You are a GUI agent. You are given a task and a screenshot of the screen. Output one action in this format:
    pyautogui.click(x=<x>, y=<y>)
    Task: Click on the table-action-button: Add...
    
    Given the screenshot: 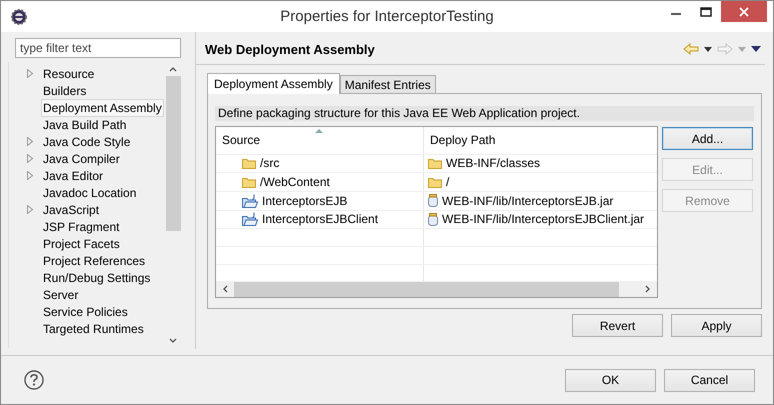 What is the action you would take?
    pyautogui.click(x=707, y=138)
    